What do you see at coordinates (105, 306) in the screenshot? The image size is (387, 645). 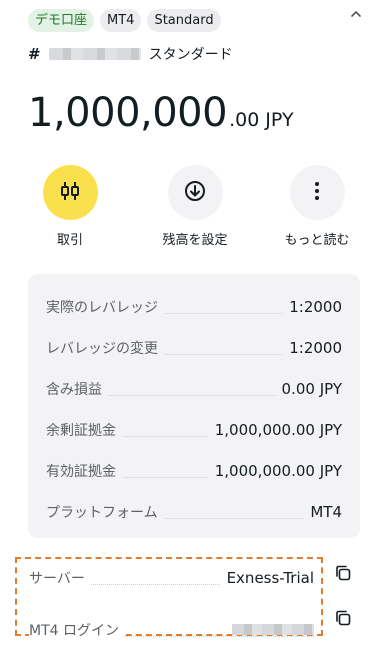 I see `detail-label: 実際のレバレッジ` at bounding box center [105, 306].